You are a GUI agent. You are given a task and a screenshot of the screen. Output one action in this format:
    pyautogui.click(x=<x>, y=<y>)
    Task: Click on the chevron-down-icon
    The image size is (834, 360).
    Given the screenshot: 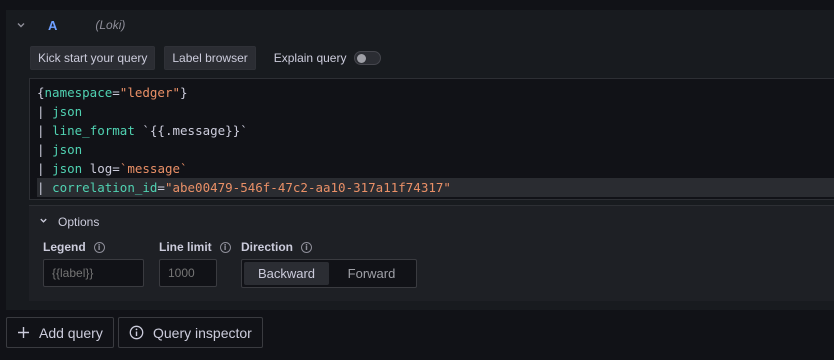 What is the action you would take?
    pyautogui.click(x=43, y=222)
    